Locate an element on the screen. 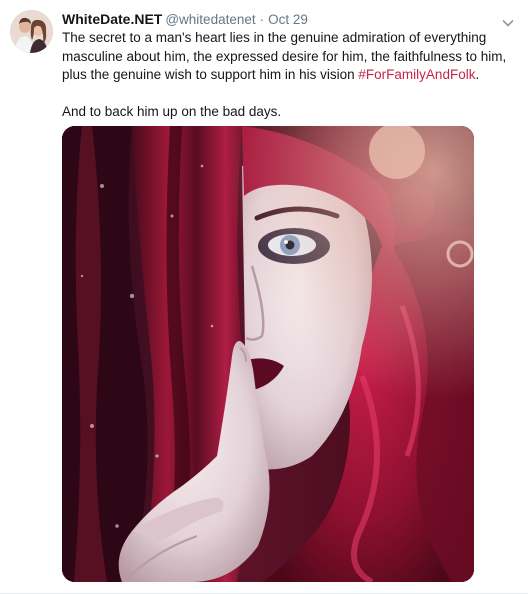 The height and width of the screenshot is (594, 528). tweet-header: WhiteDate.NET @whitedatenet · Oct 29 is located at coordinates (290, 19).